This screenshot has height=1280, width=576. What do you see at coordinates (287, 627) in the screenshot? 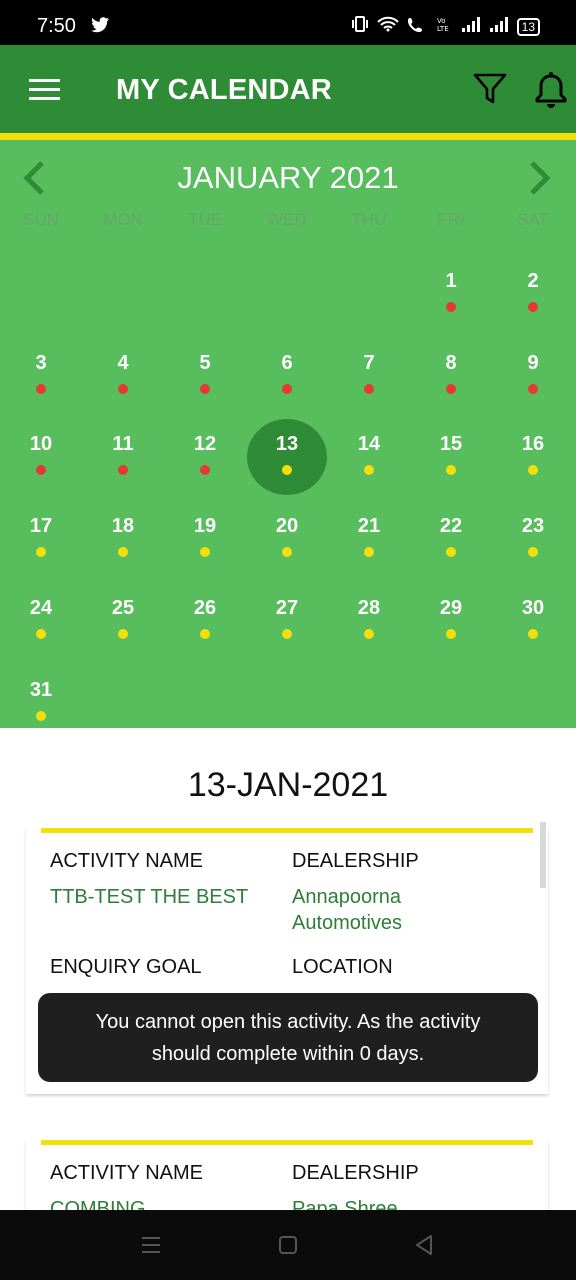
I see `calendar-day: 27` at bounding box center [287, 627].